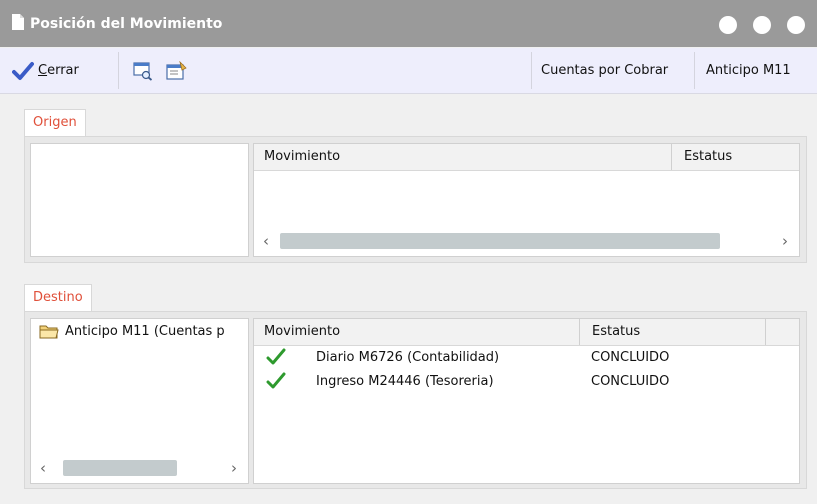 Image resolution: width=817 pixels, height=504 pixels. Describe the element at coordinates (408, 71) in the screenshot. I see `toolbar: Cerrar Cuentas por Cobrar Anticipo M11` at that location.